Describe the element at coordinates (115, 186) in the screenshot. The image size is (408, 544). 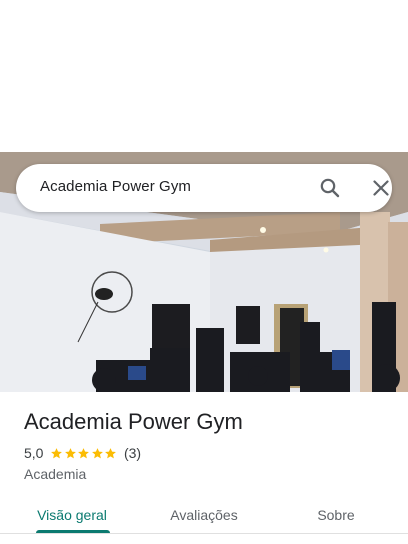
I see `search-input: Academia Power Gym` at that location.